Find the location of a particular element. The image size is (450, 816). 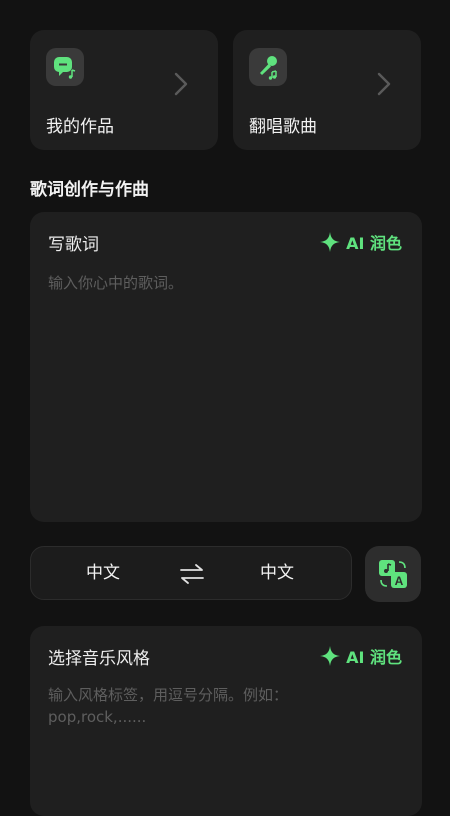

style-ai-polish-label: AI 润色 is located at coordinates (374, 657).